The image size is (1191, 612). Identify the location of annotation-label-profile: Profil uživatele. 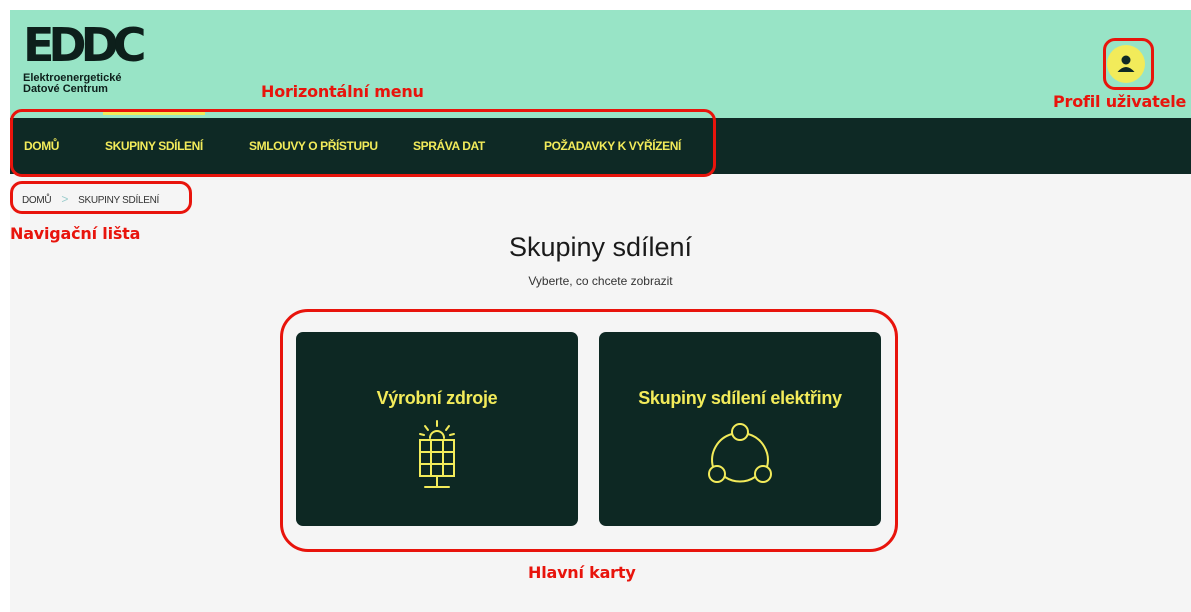
(1120, 101).